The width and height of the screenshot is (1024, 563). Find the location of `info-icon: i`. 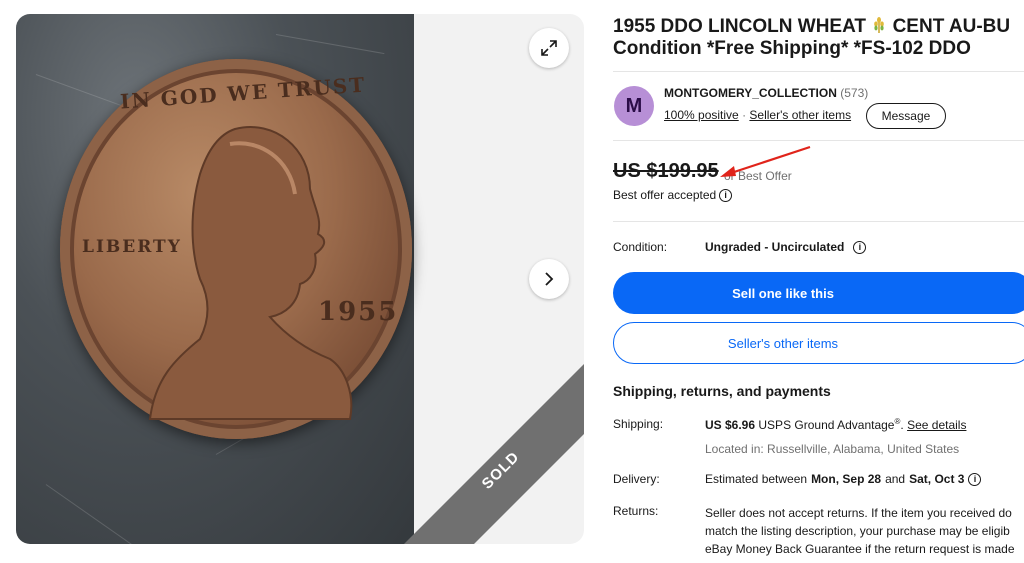

info-icon: i is located at coordinates (726, 195).